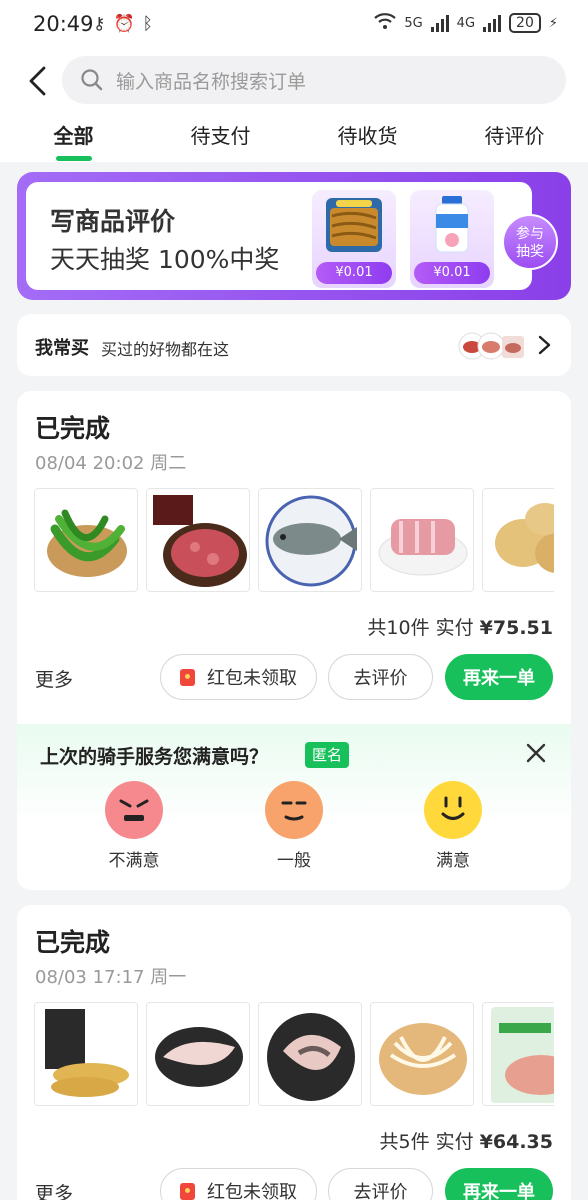  What do you see at coordinates (154, 757) in the screenshot?
I see `survey-question: 上次的骑手服务您满意吗？` at bounding box center [154, 757].